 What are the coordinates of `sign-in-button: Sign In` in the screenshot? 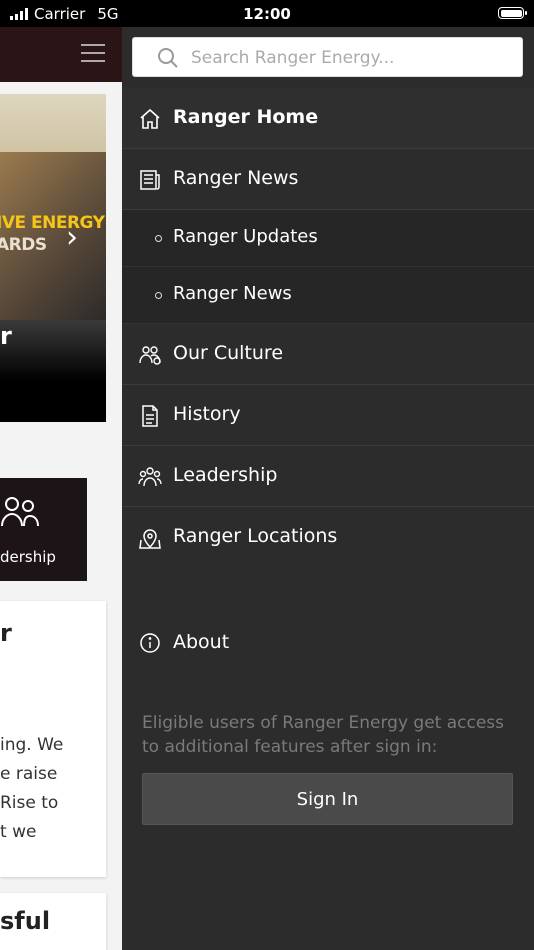 It's located at (327, 799).